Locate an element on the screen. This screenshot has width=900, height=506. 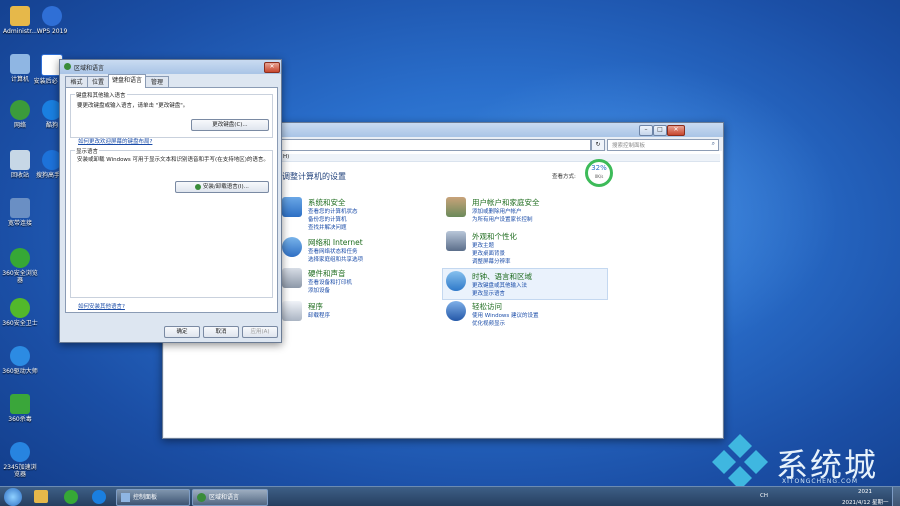
ok-button: 确定 is located at coordinates (182, 332).